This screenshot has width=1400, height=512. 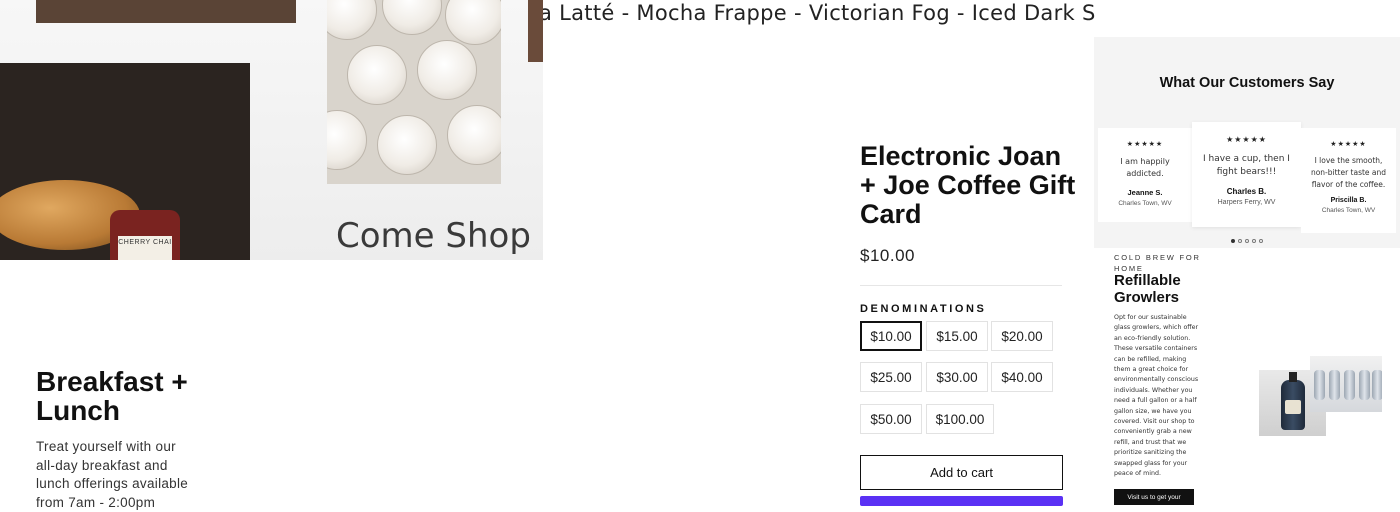 I want to click on come-shop-sign: Come Shop, so click(x=433, y=236).